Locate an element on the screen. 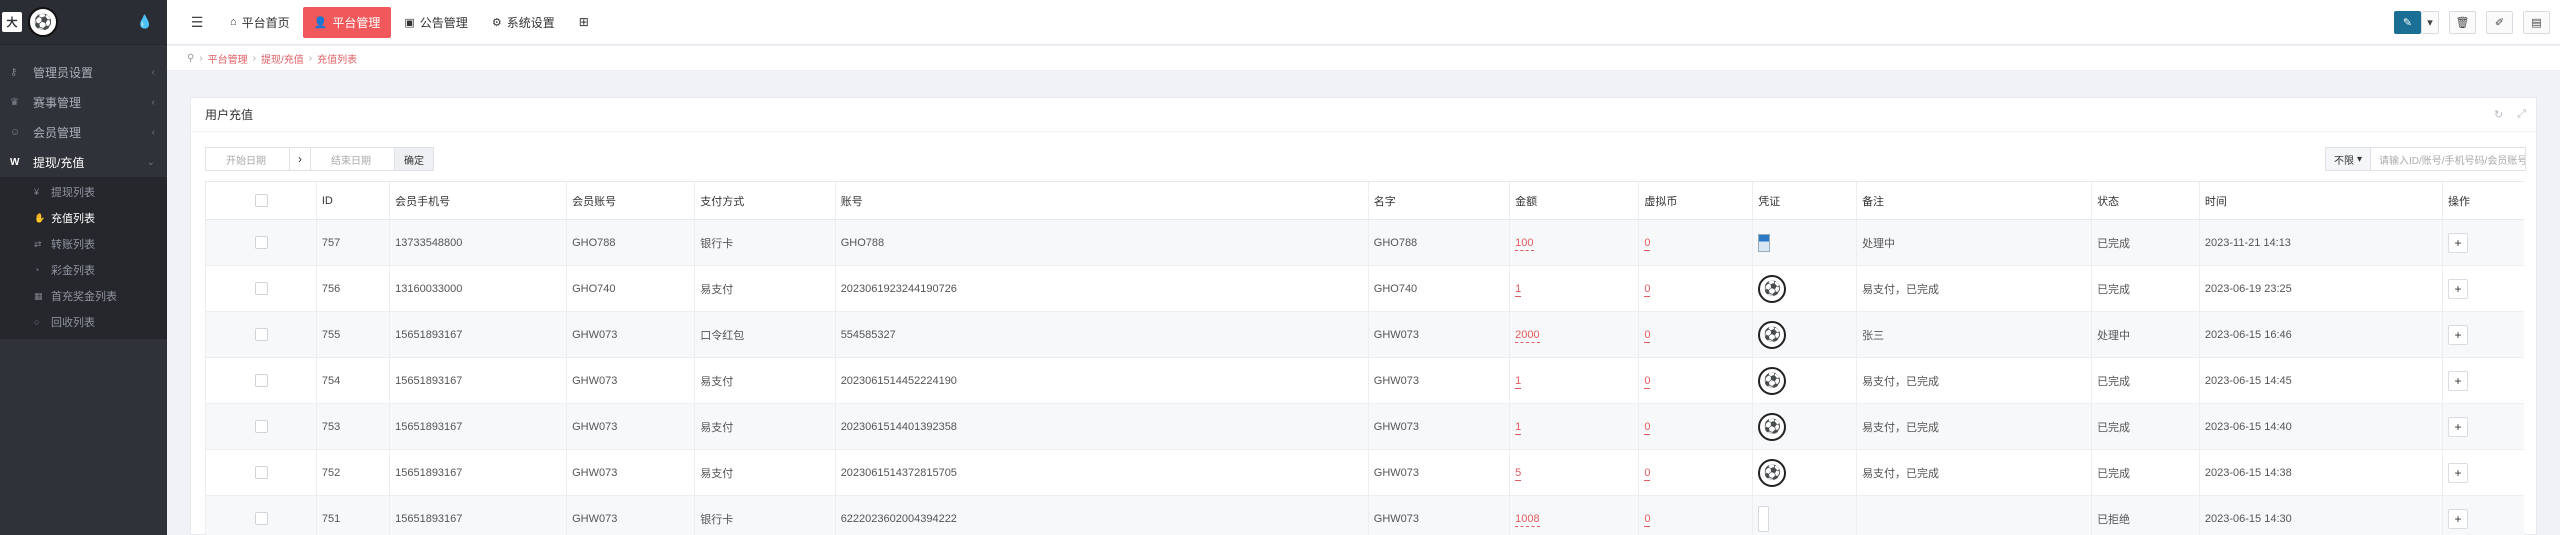 The height and width of the screenshot is (535, 2560). cell-id: 753 is located at coordinates (352, 426).